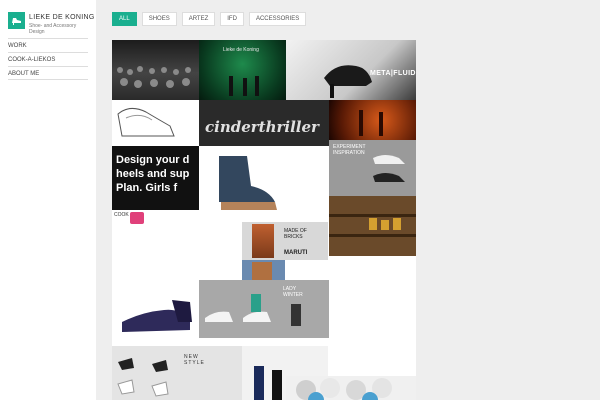 The width and height of the screenshot is (600, 400). I want to click on portfolio-item-denim-boot, so click(264, 181).